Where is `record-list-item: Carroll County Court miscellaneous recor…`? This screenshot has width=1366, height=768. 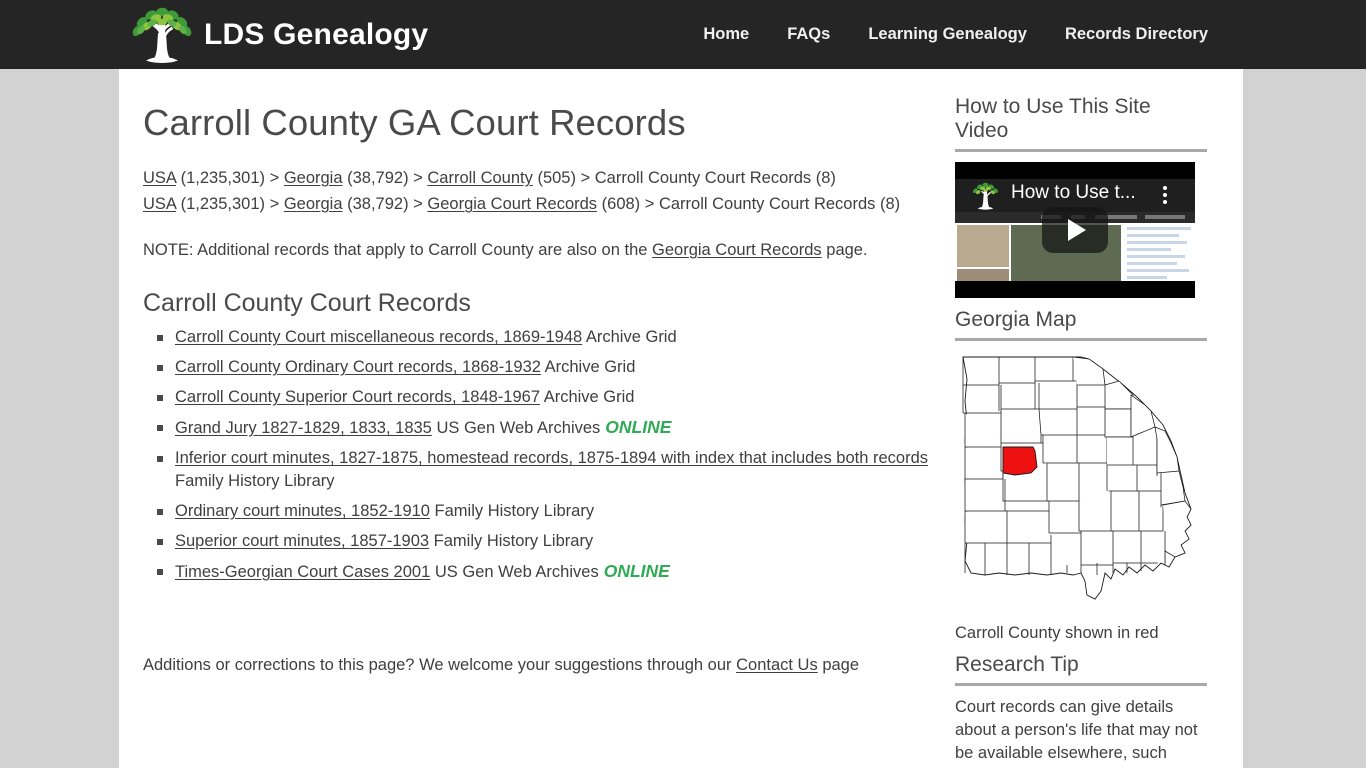
record-list-item: Carroll County Court miscellaneous recor… is located at coordinates (545, 337).